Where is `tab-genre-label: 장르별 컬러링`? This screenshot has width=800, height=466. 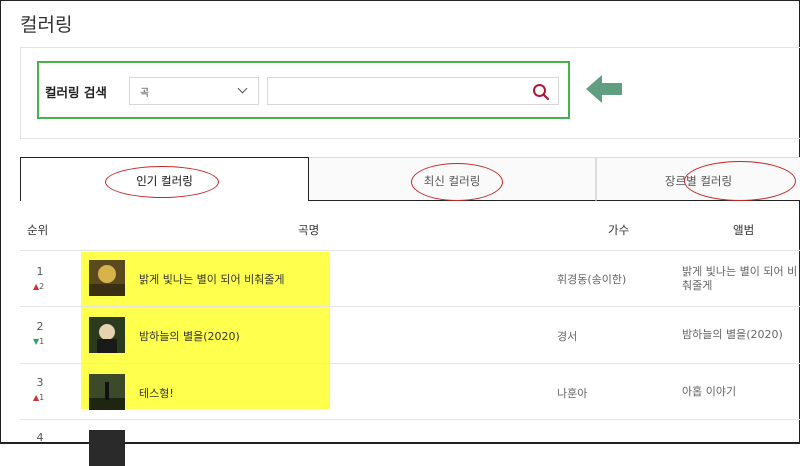 tab-genre-label: 장르별 컬러링 is located at coordinates (698, 181).